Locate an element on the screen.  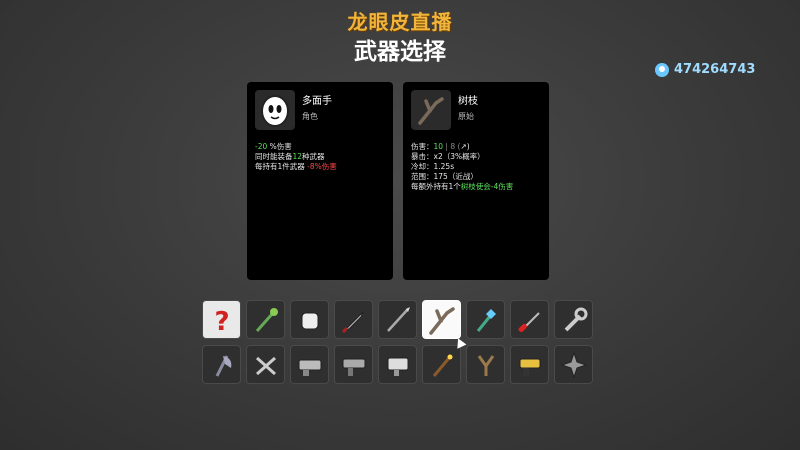
weapon-stat-text: 冷却：1.25s is located at coordinates (433, 166).